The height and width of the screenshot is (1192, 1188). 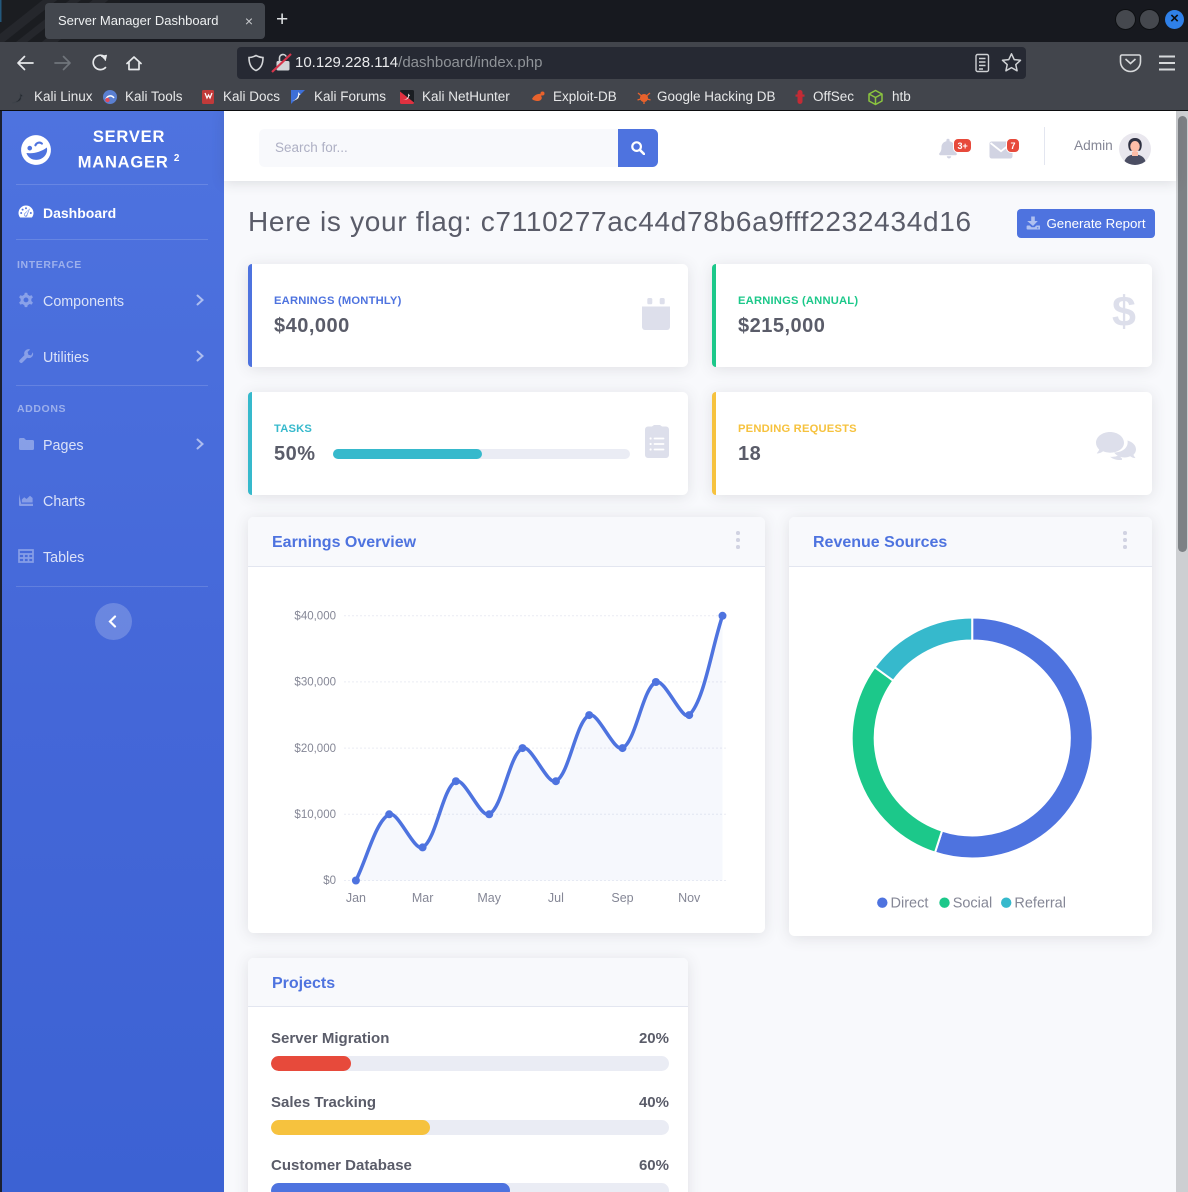 I want to click on svg-text: $10,000, so click(x=315, y=815).